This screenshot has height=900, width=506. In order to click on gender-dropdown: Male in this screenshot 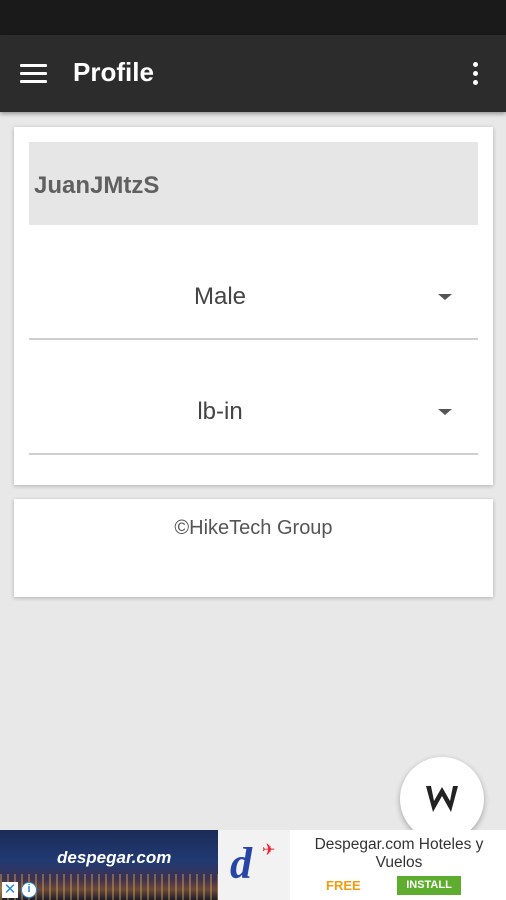, I will do `click(253, 297)`.